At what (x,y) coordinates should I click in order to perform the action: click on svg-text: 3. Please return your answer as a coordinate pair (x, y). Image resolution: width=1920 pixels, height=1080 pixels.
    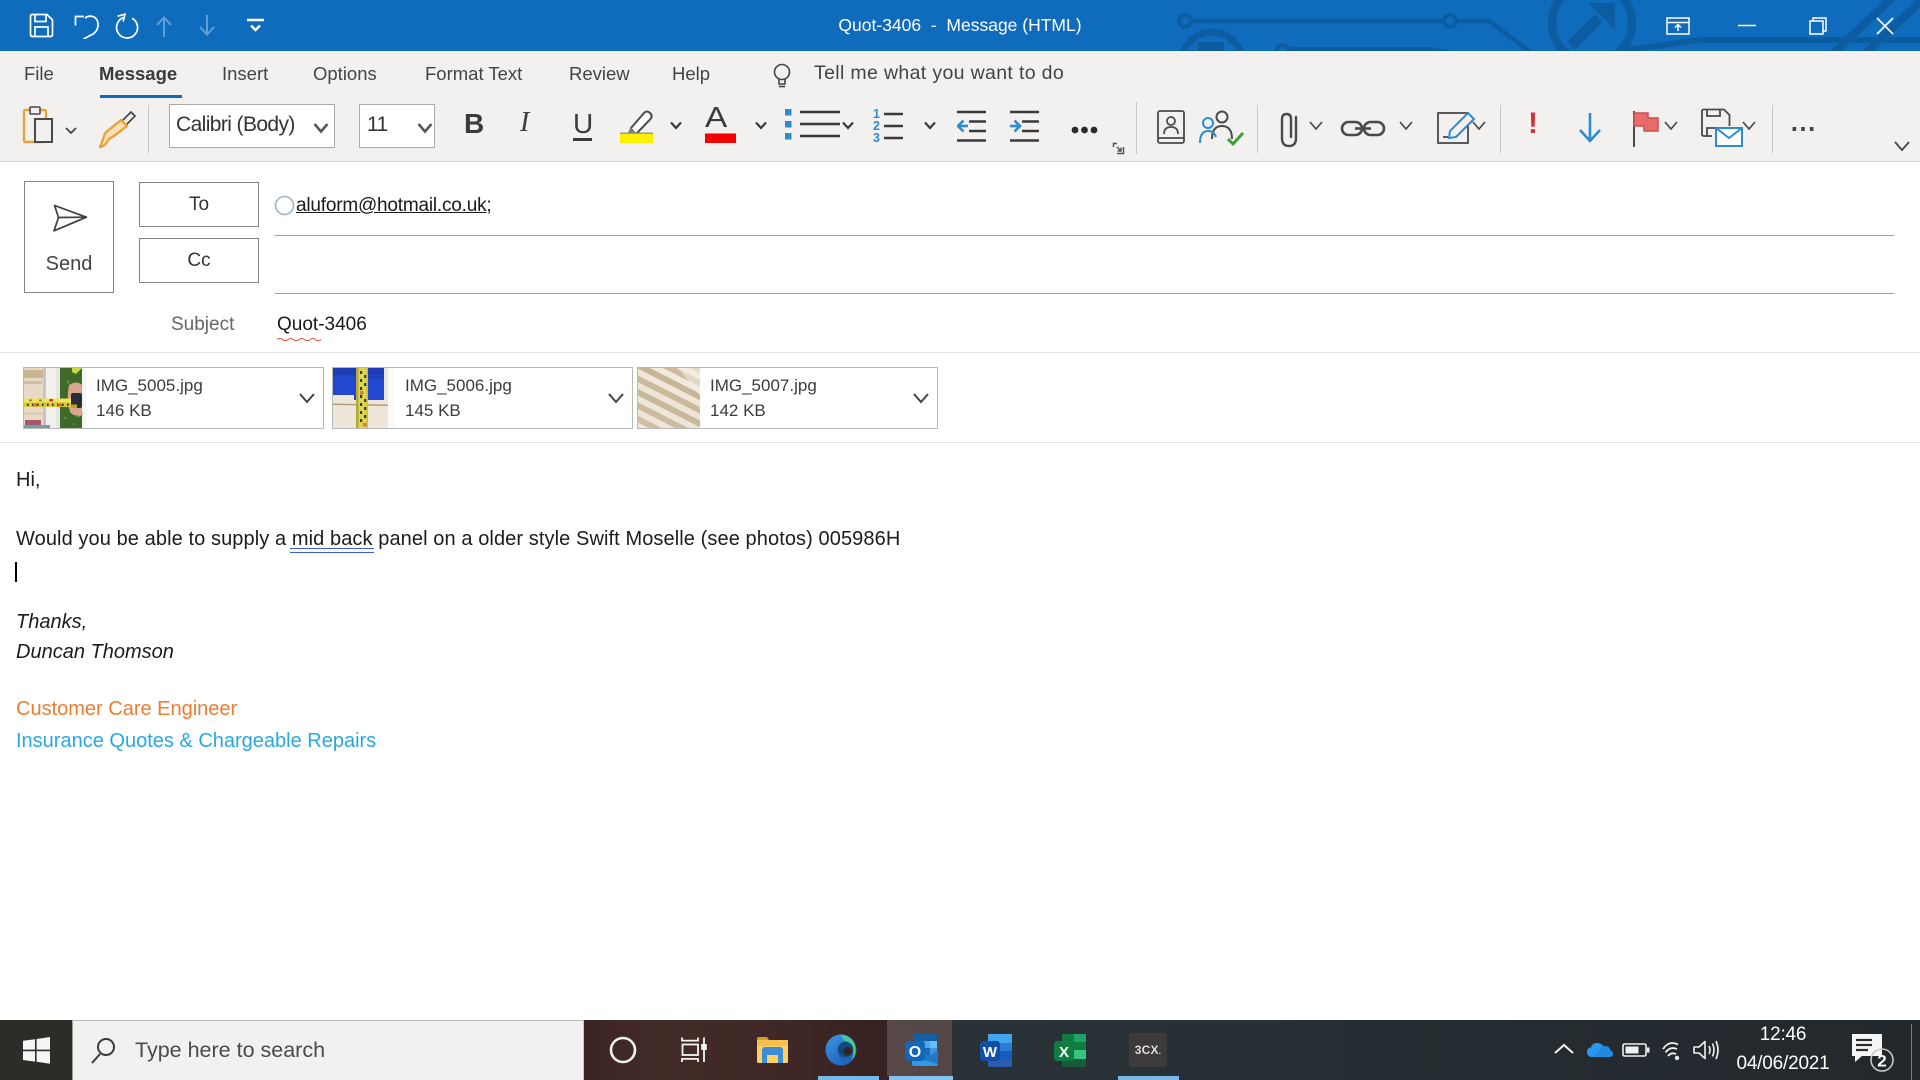
    Looking at the image, I should click on (876, 138).